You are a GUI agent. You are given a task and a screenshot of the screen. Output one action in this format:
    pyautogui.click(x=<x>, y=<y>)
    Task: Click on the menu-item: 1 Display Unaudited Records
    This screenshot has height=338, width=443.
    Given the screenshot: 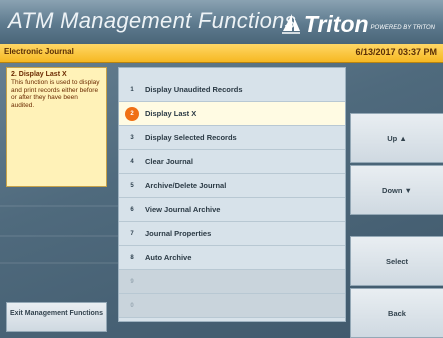 What is the action you would take?
    pyautogui.click(x=232, y=90)
    